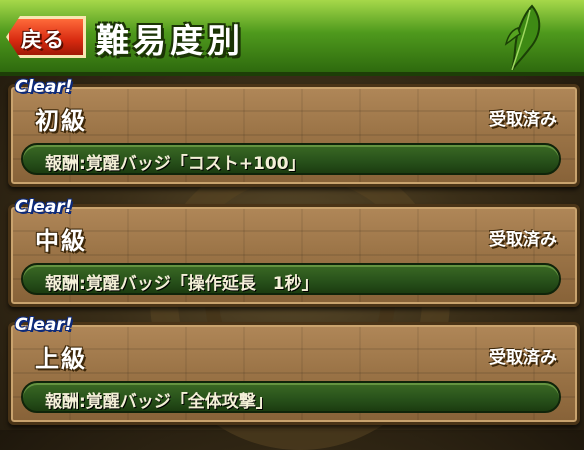 This screenshot has width=584, height=450. What do you see at coordinates (43, 40) in the screenshot?
I see `back-button-label: 戻る` at bounding box center [43, 40].